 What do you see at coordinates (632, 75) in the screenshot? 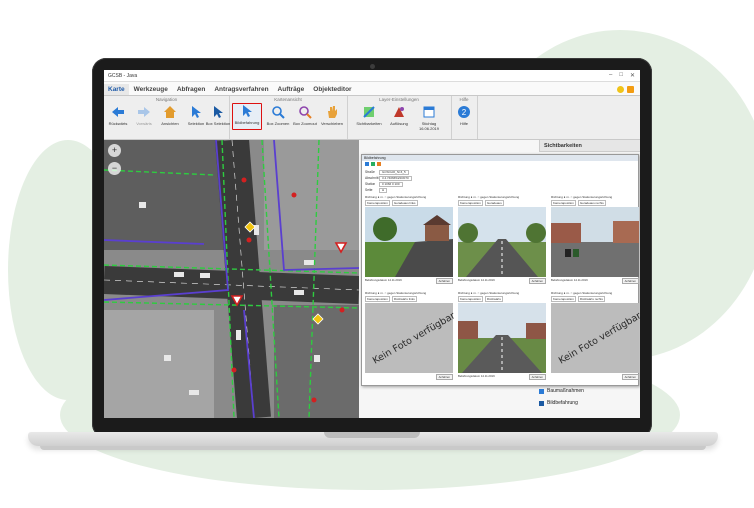
I see `close-icon: ✕` at bounding box center [632, 75].